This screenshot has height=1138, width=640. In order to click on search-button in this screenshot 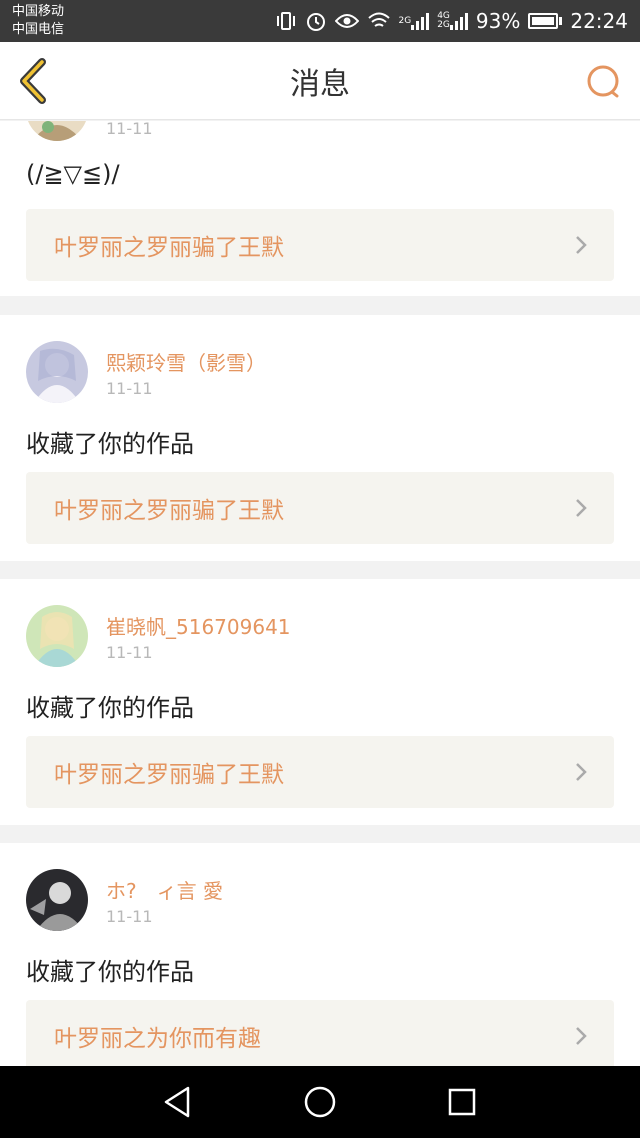, I will do `click(604, 82)`.